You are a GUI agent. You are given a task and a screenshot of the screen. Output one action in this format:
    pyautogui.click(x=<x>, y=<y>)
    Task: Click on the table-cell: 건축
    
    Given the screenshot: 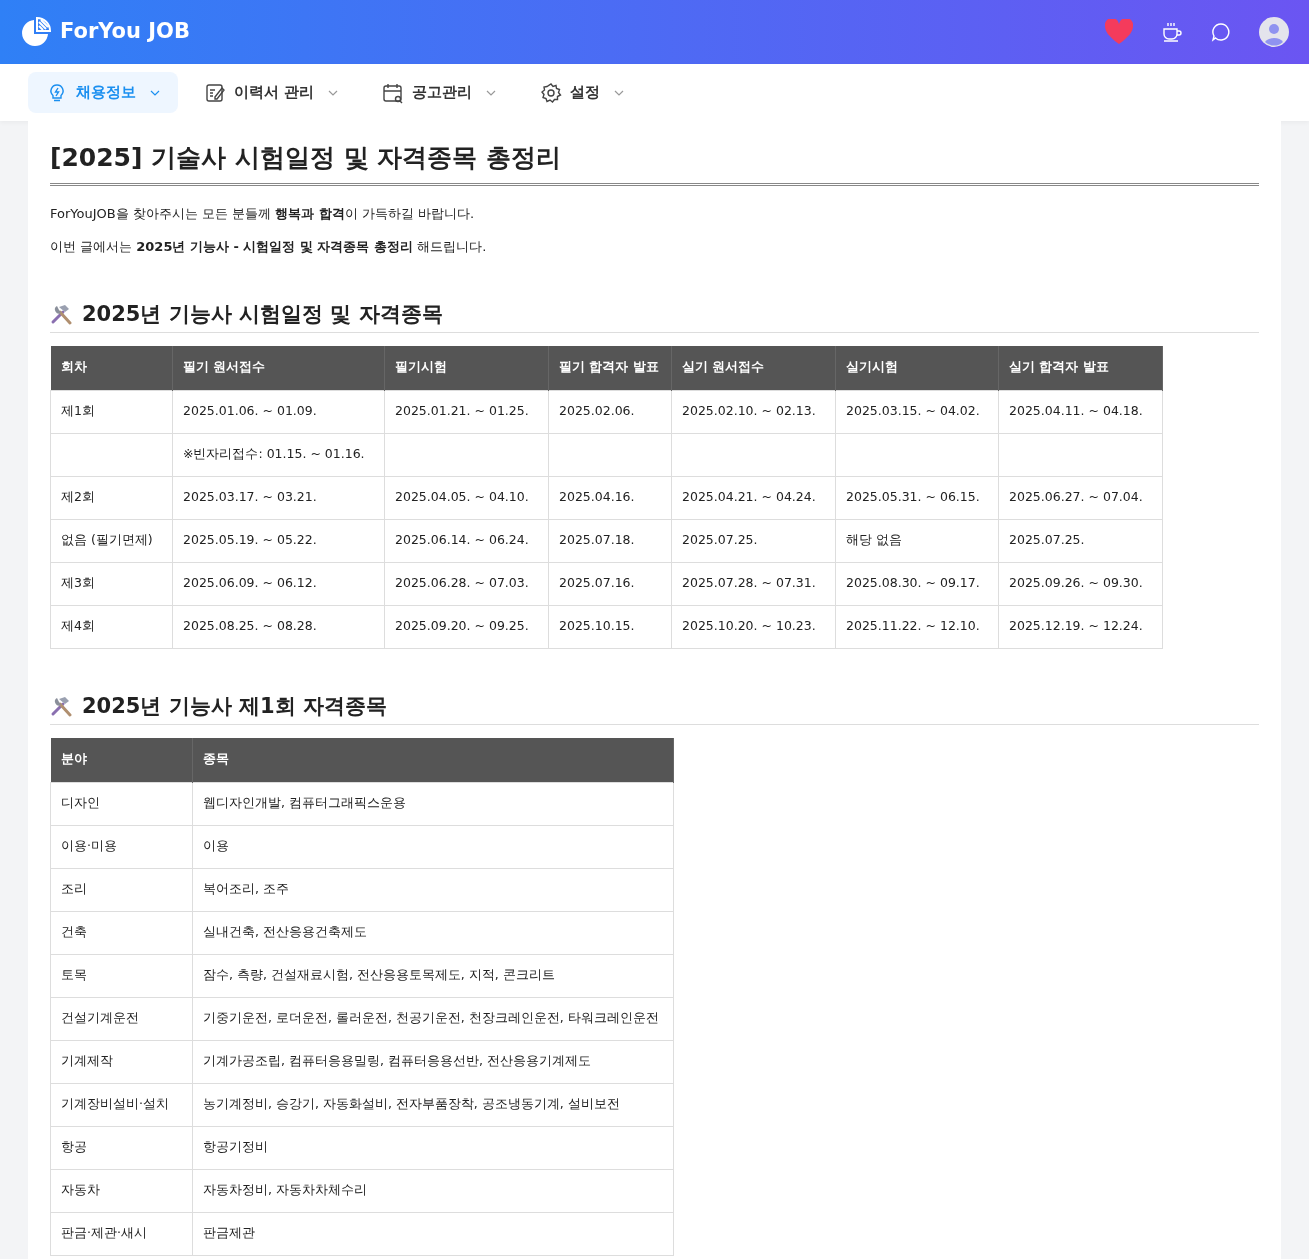 What is the action you would take?
    pyautogui.click(x=121, y=932)
    